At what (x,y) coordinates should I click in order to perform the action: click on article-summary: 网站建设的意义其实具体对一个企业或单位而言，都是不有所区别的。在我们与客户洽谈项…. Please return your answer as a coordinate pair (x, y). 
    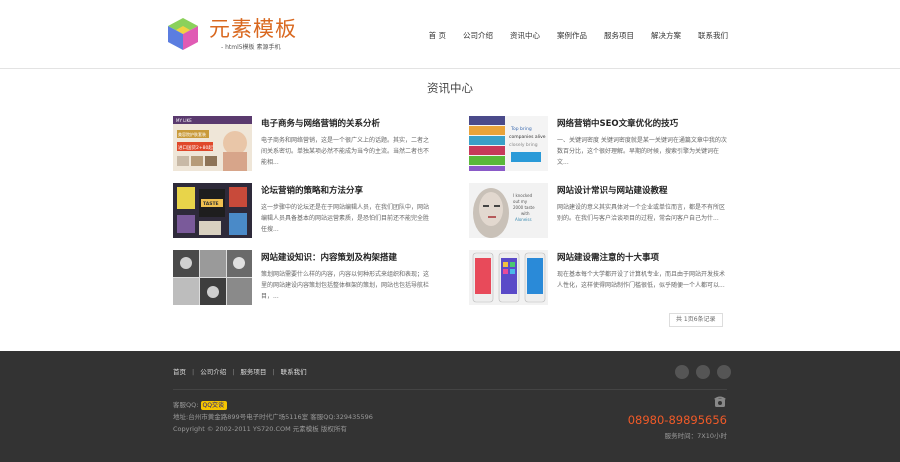
    Looking at the image, I should click on (641, 213).